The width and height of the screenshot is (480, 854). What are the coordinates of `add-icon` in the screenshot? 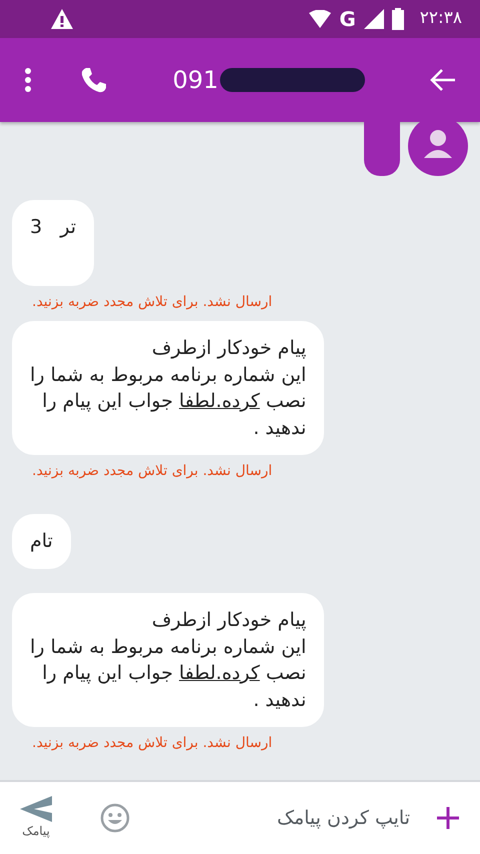 It's located at (448, 818).